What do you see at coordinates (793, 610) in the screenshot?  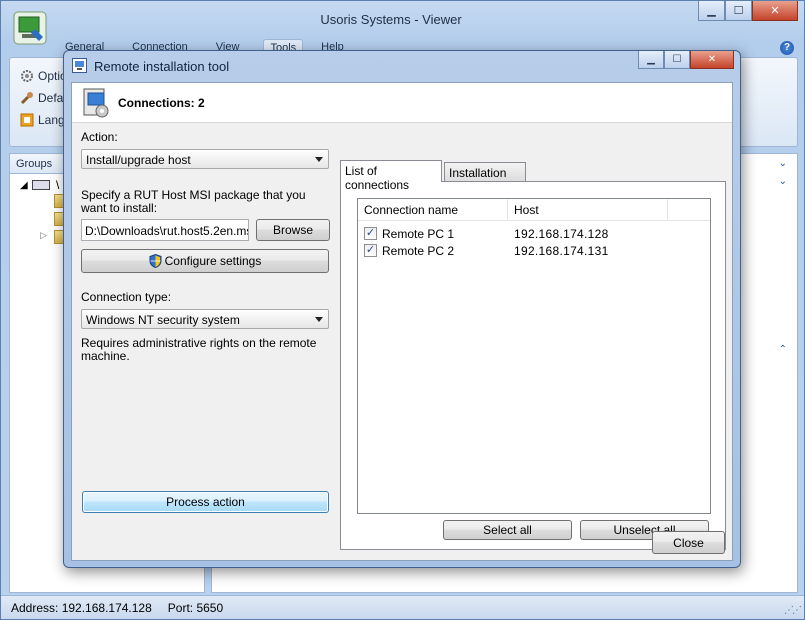 I see `resize-grip: ⋰⋰` at bounding box center [793, 610].